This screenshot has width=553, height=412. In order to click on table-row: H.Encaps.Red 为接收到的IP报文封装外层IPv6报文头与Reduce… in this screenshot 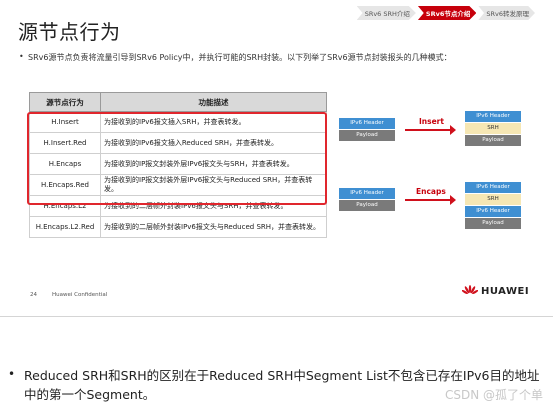, I will do `click(178, 185)`.